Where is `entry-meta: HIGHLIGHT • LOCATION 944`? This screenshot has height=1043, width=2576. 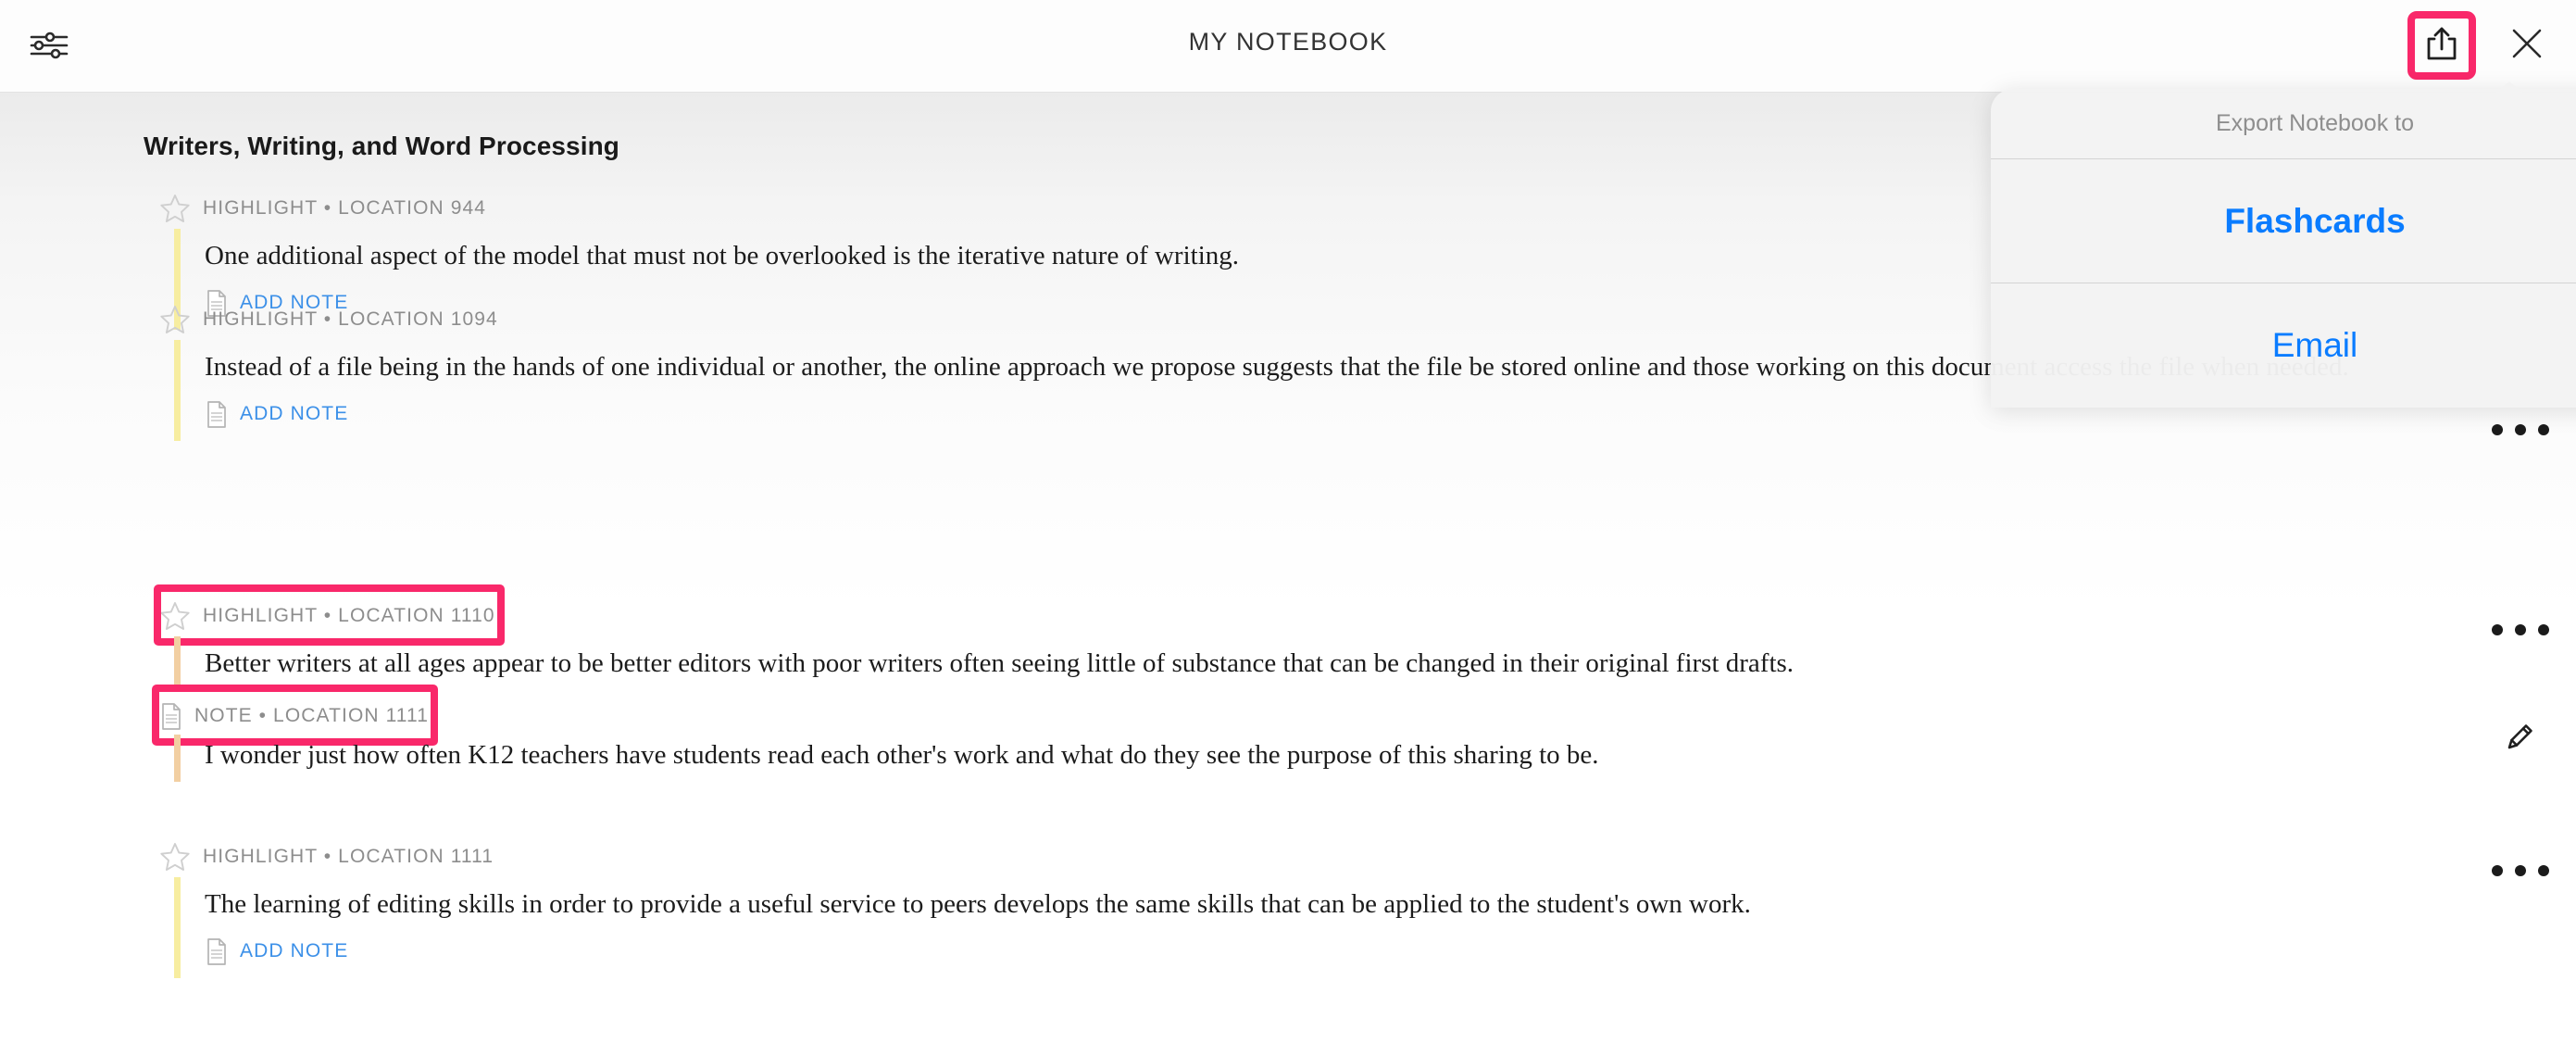 entry-meta: HIGHLIGHT • LOCATION 944 is located at coordinates (322, 209).